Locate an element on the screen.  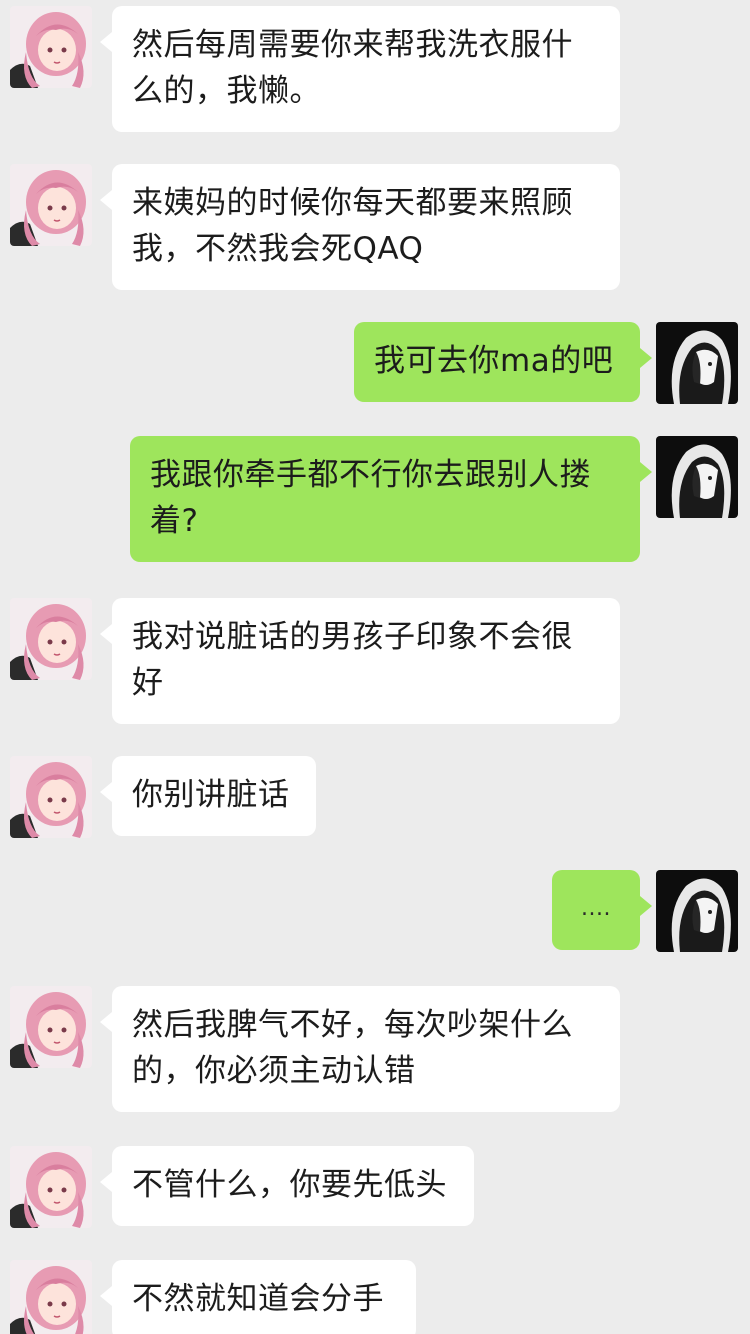
message-bubble-outgoing: 我可去你ma的吧 is located at coordinates (503, 362).